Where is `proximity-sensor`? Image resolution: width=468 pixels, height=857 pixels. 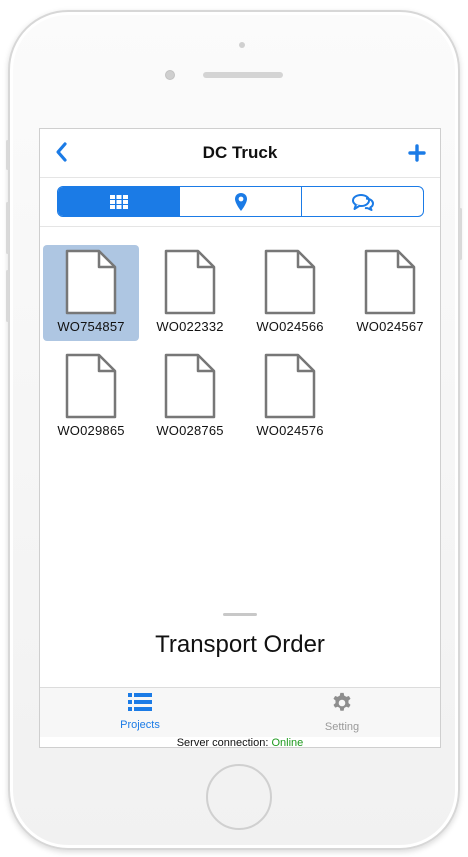
proximity-sensor is located at coordinates (242, 45).